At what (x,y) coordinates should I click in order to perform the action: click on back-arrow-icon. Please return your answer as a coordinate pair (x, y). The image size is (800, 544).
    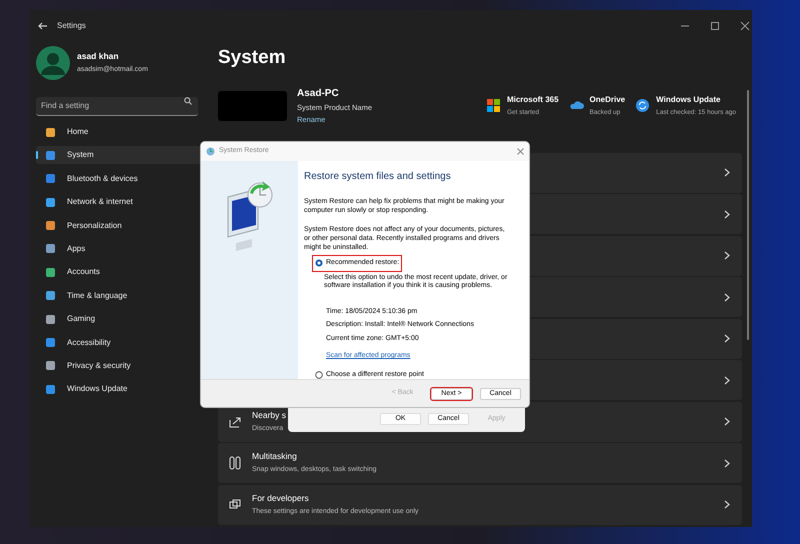
    Looking at the image, I should click on (43, 26).